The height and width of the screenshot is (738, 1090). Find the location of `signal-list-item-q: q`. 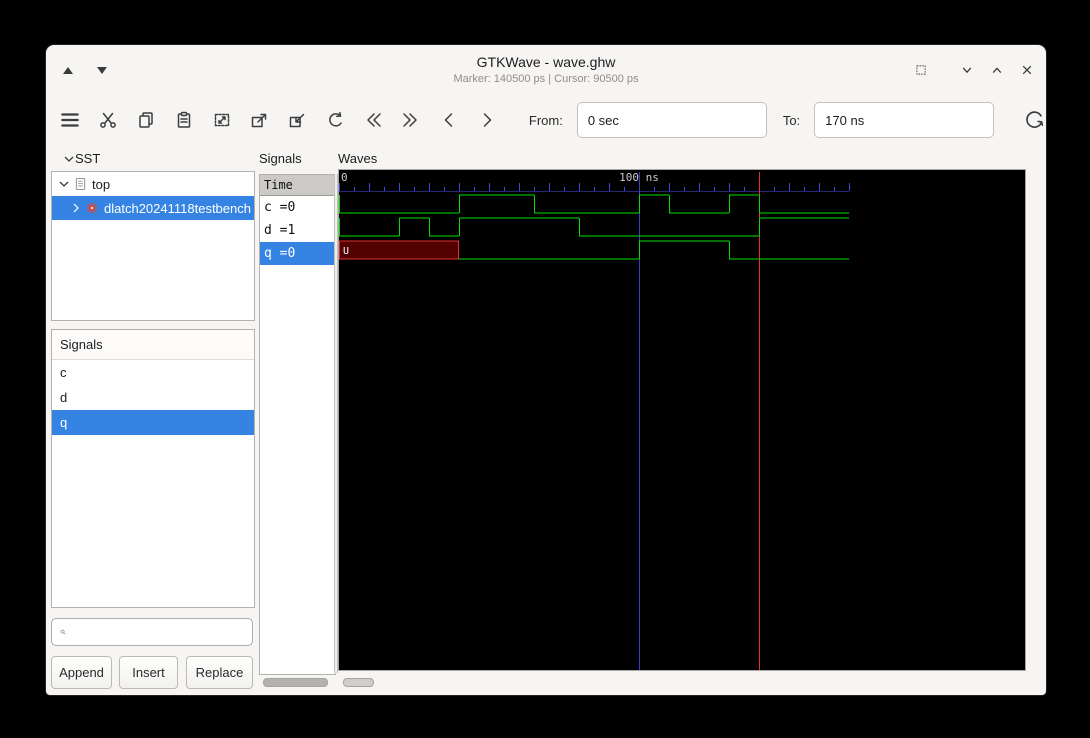

signal-list-item-q: q is located at coordinates (153, 422).